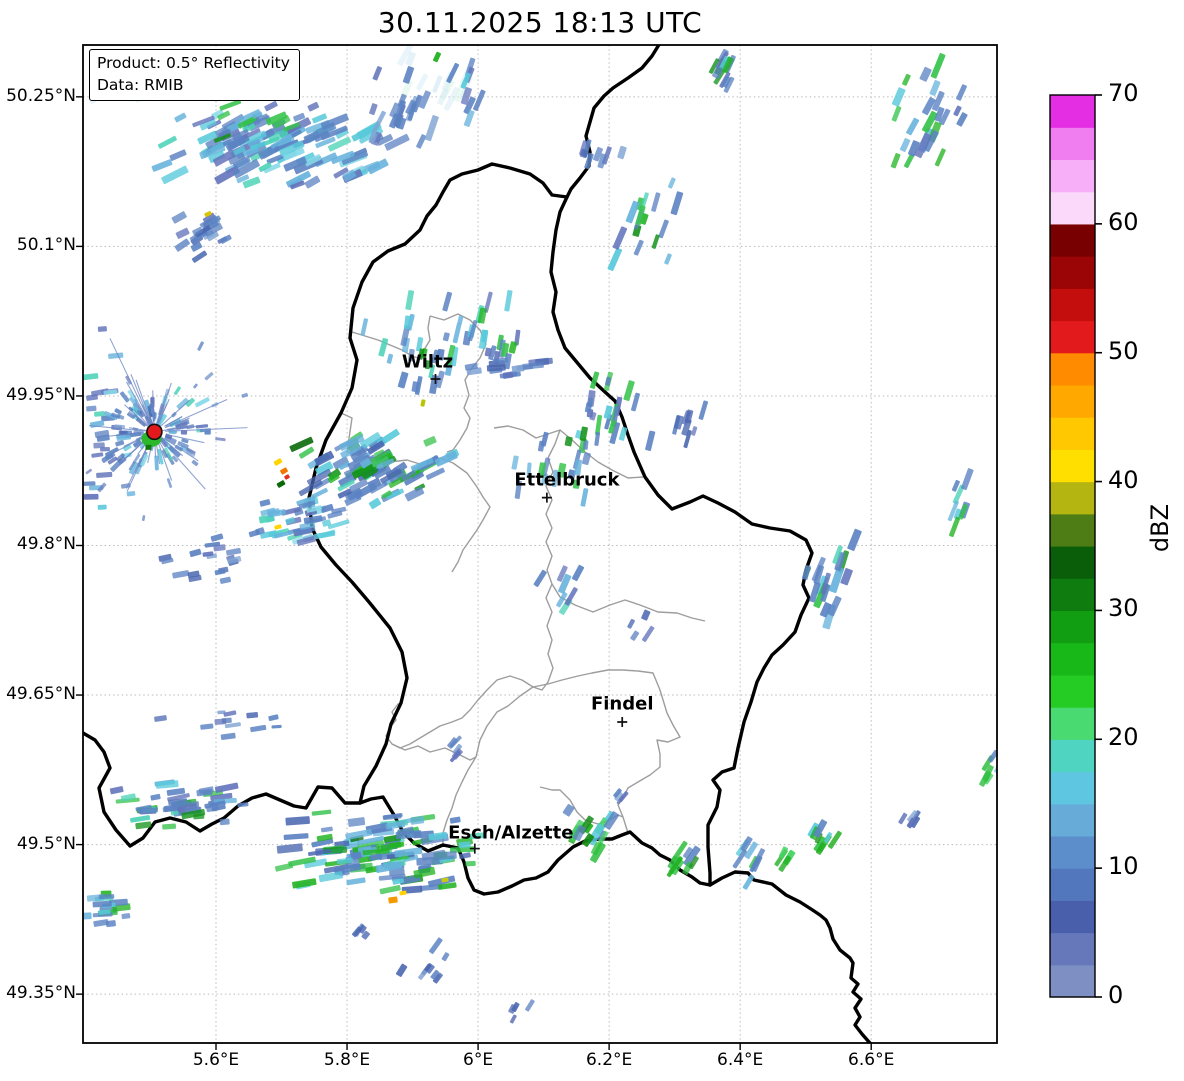 The width and height of the screenshot is (1184, 1081). What do you see at coordinates (46, 245) in the screenshot?
I see `y-tick-label: 50.1°N` at bounding box center [46, 245].